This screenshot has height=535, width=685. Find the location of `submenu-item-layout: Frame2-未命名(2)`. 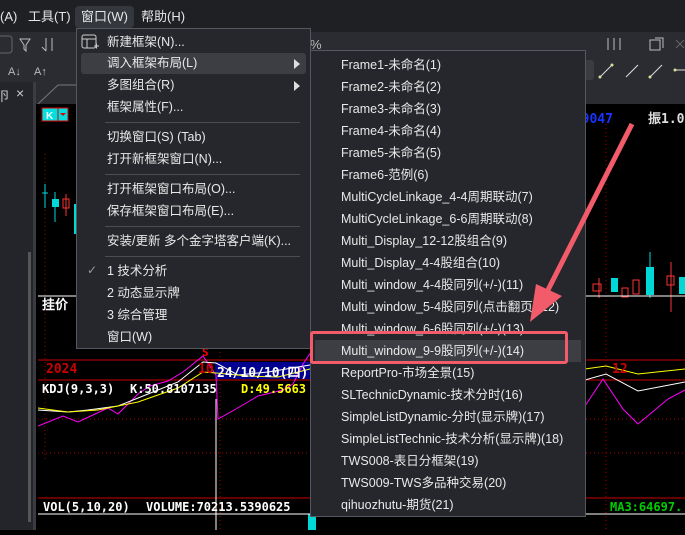

submenu-item-layout: Frame2-未命名(2) is located at coordinates (448, 87).